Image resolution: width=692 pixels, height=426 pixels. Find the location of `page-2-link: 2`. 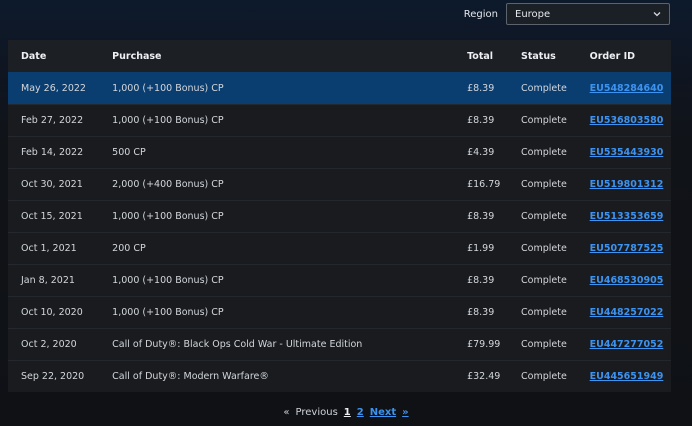

page-2-link: 2 is located at coordinates (360, 412).